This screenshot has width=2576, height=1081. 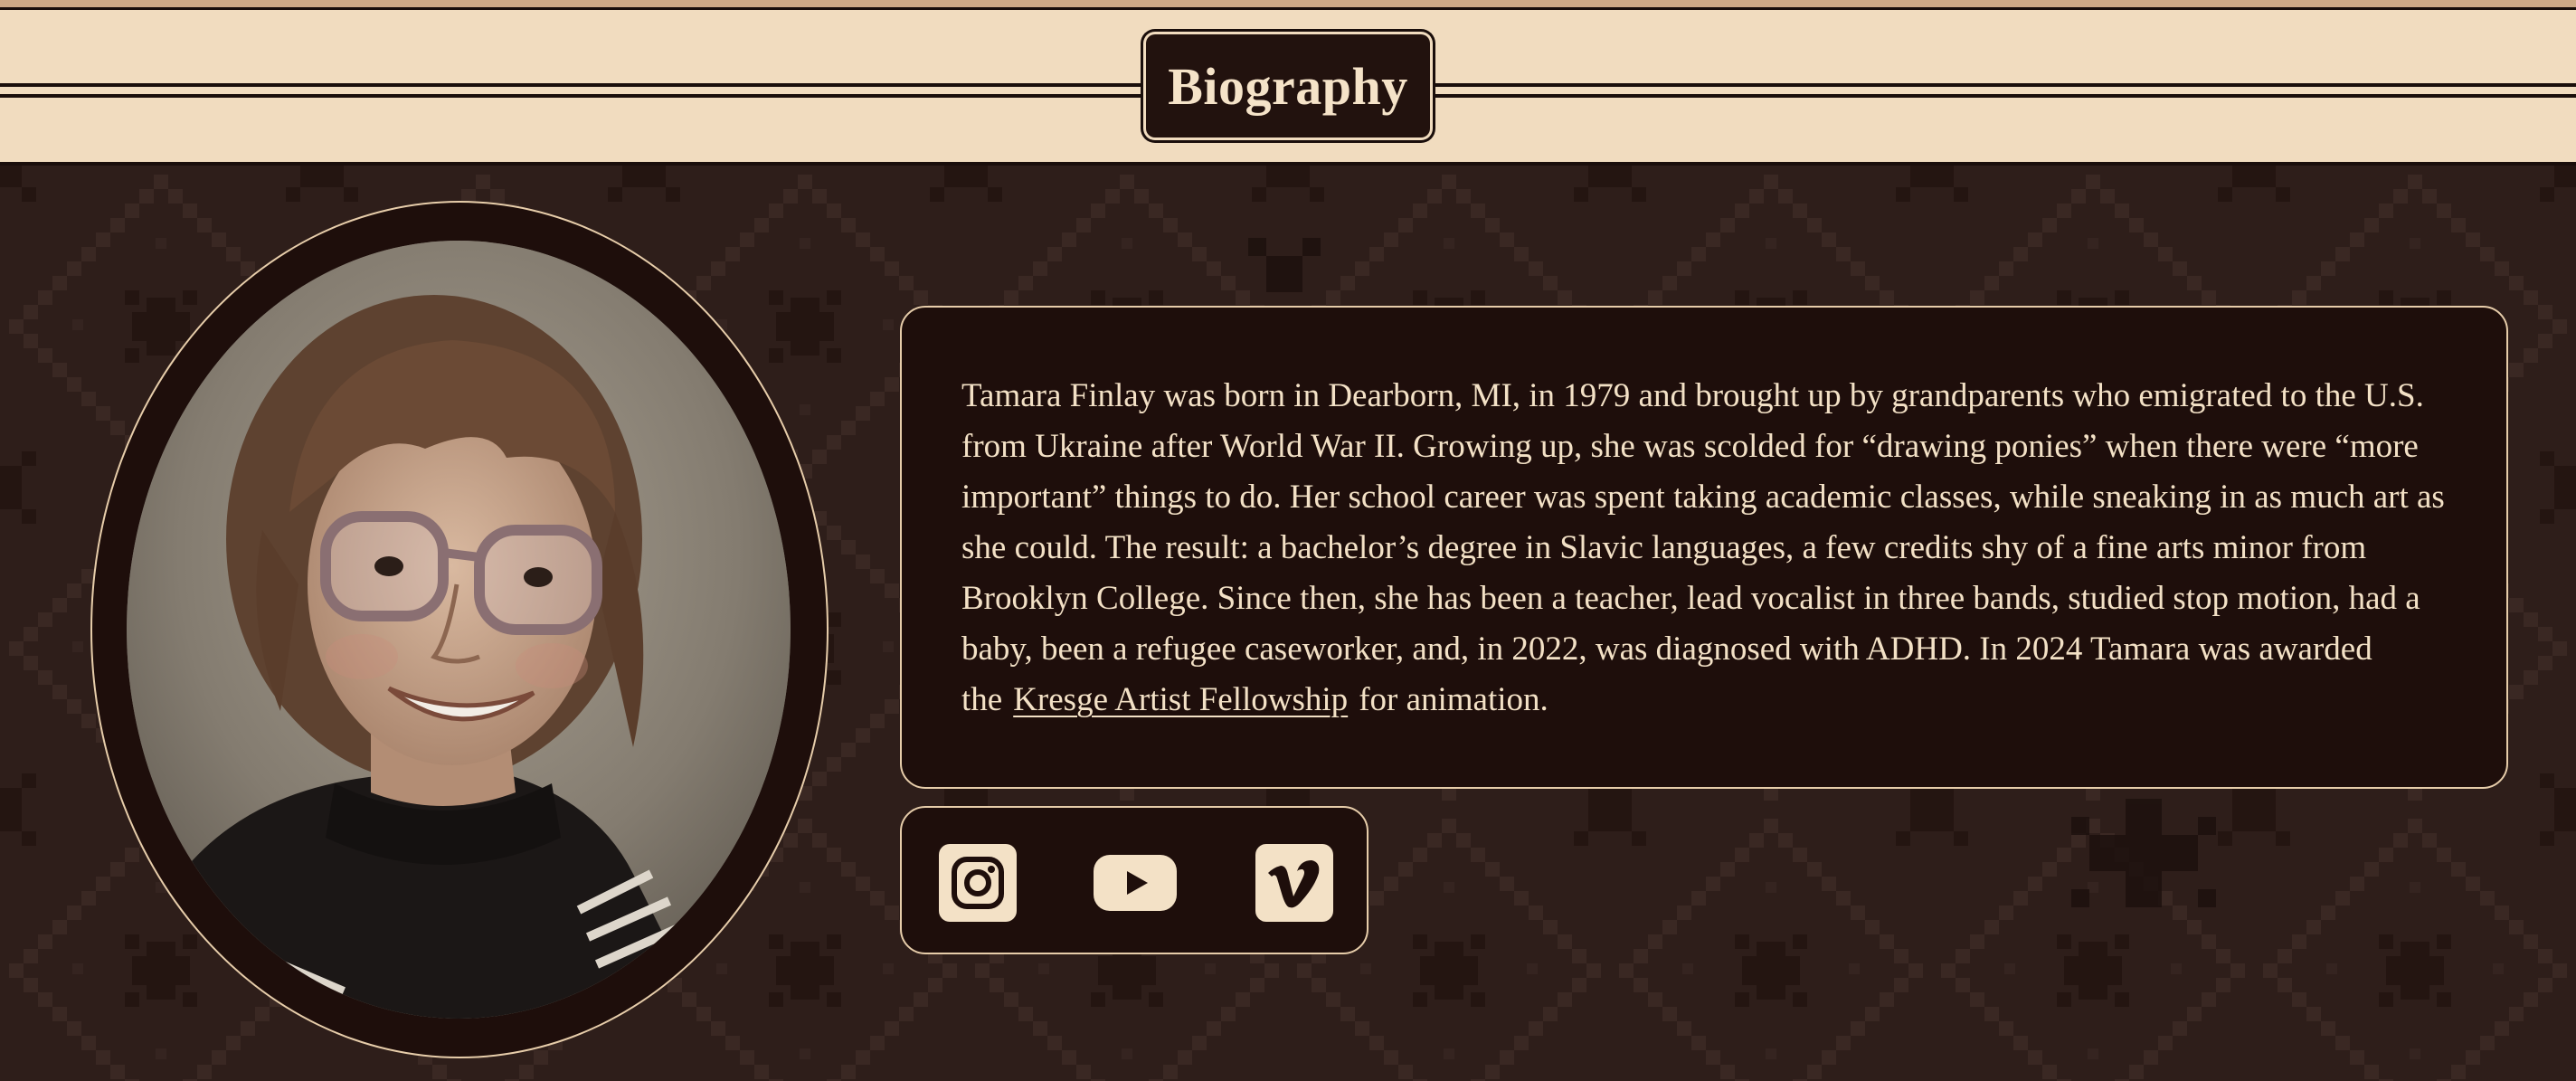 I want to click on vimeo-icon, so click(x=1294, y=883).